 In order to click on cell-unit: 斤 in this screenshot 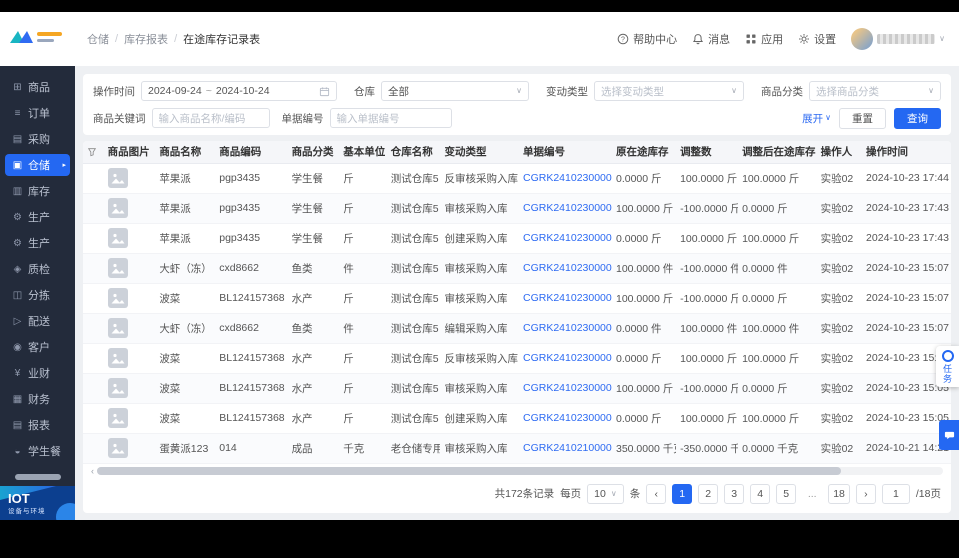, I will do `click(363, 178)`.